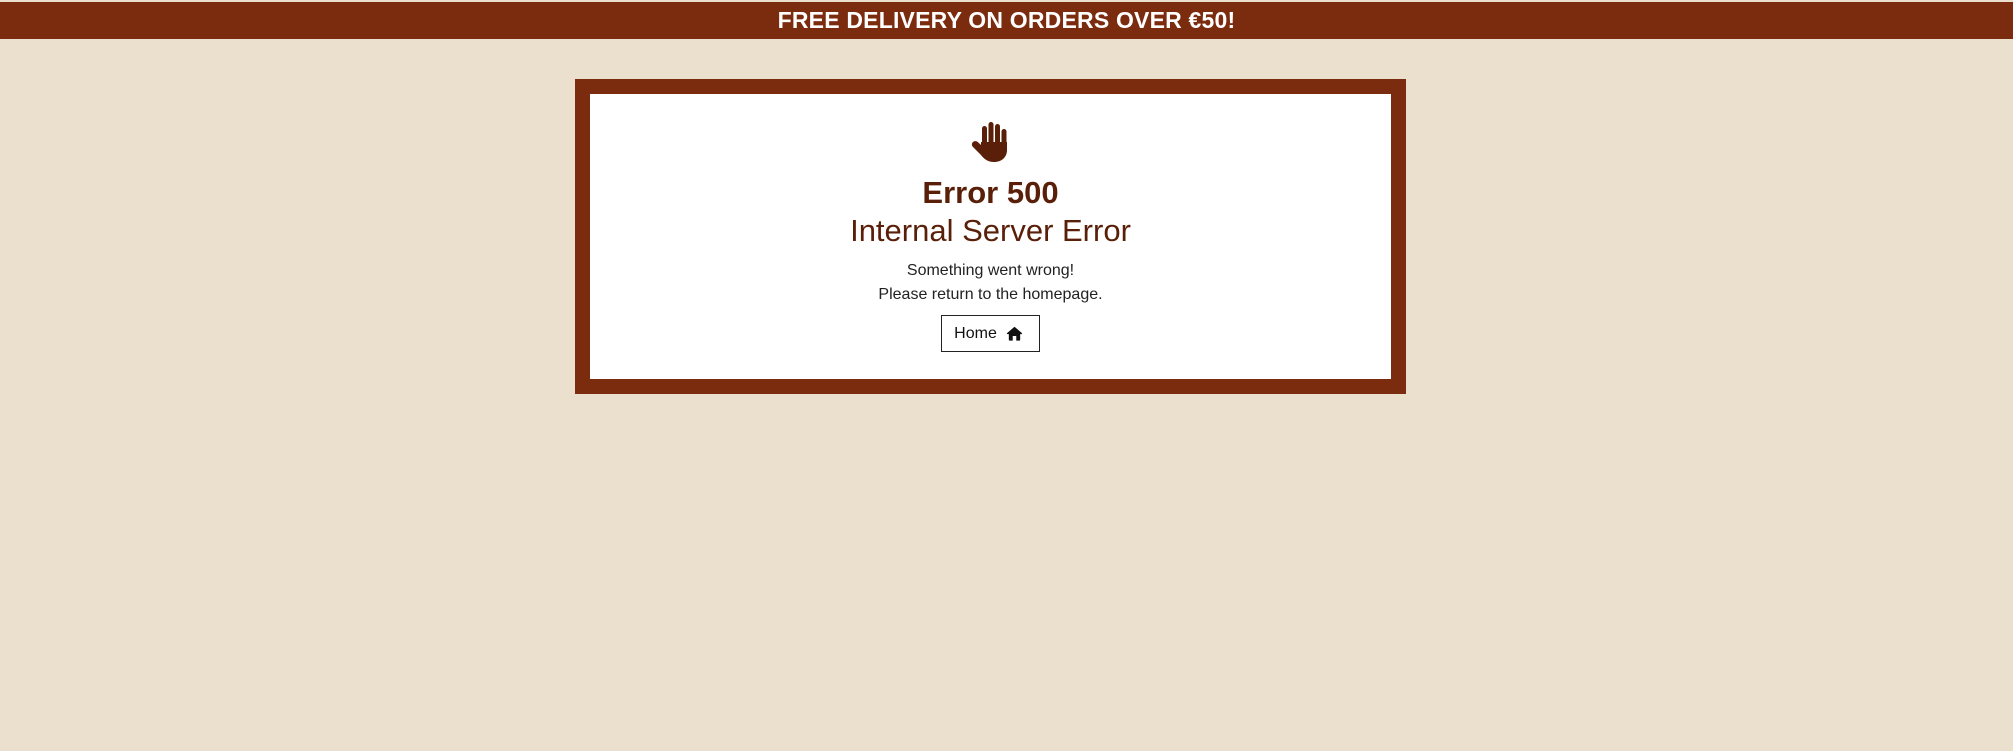  What do you see at coordinates (990, 294) in the screenshot?
I see `error-message-line-2: Please return to the homepage.` at bounding box center [990, 294].